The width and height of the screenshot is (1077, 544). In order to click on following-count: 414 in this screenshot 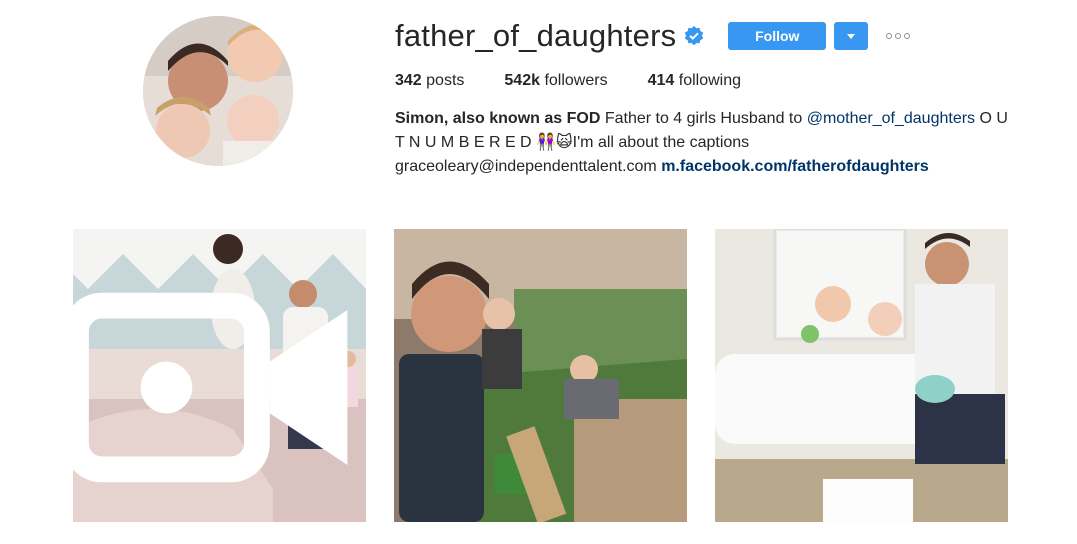, I will do `click(661, 80)`.